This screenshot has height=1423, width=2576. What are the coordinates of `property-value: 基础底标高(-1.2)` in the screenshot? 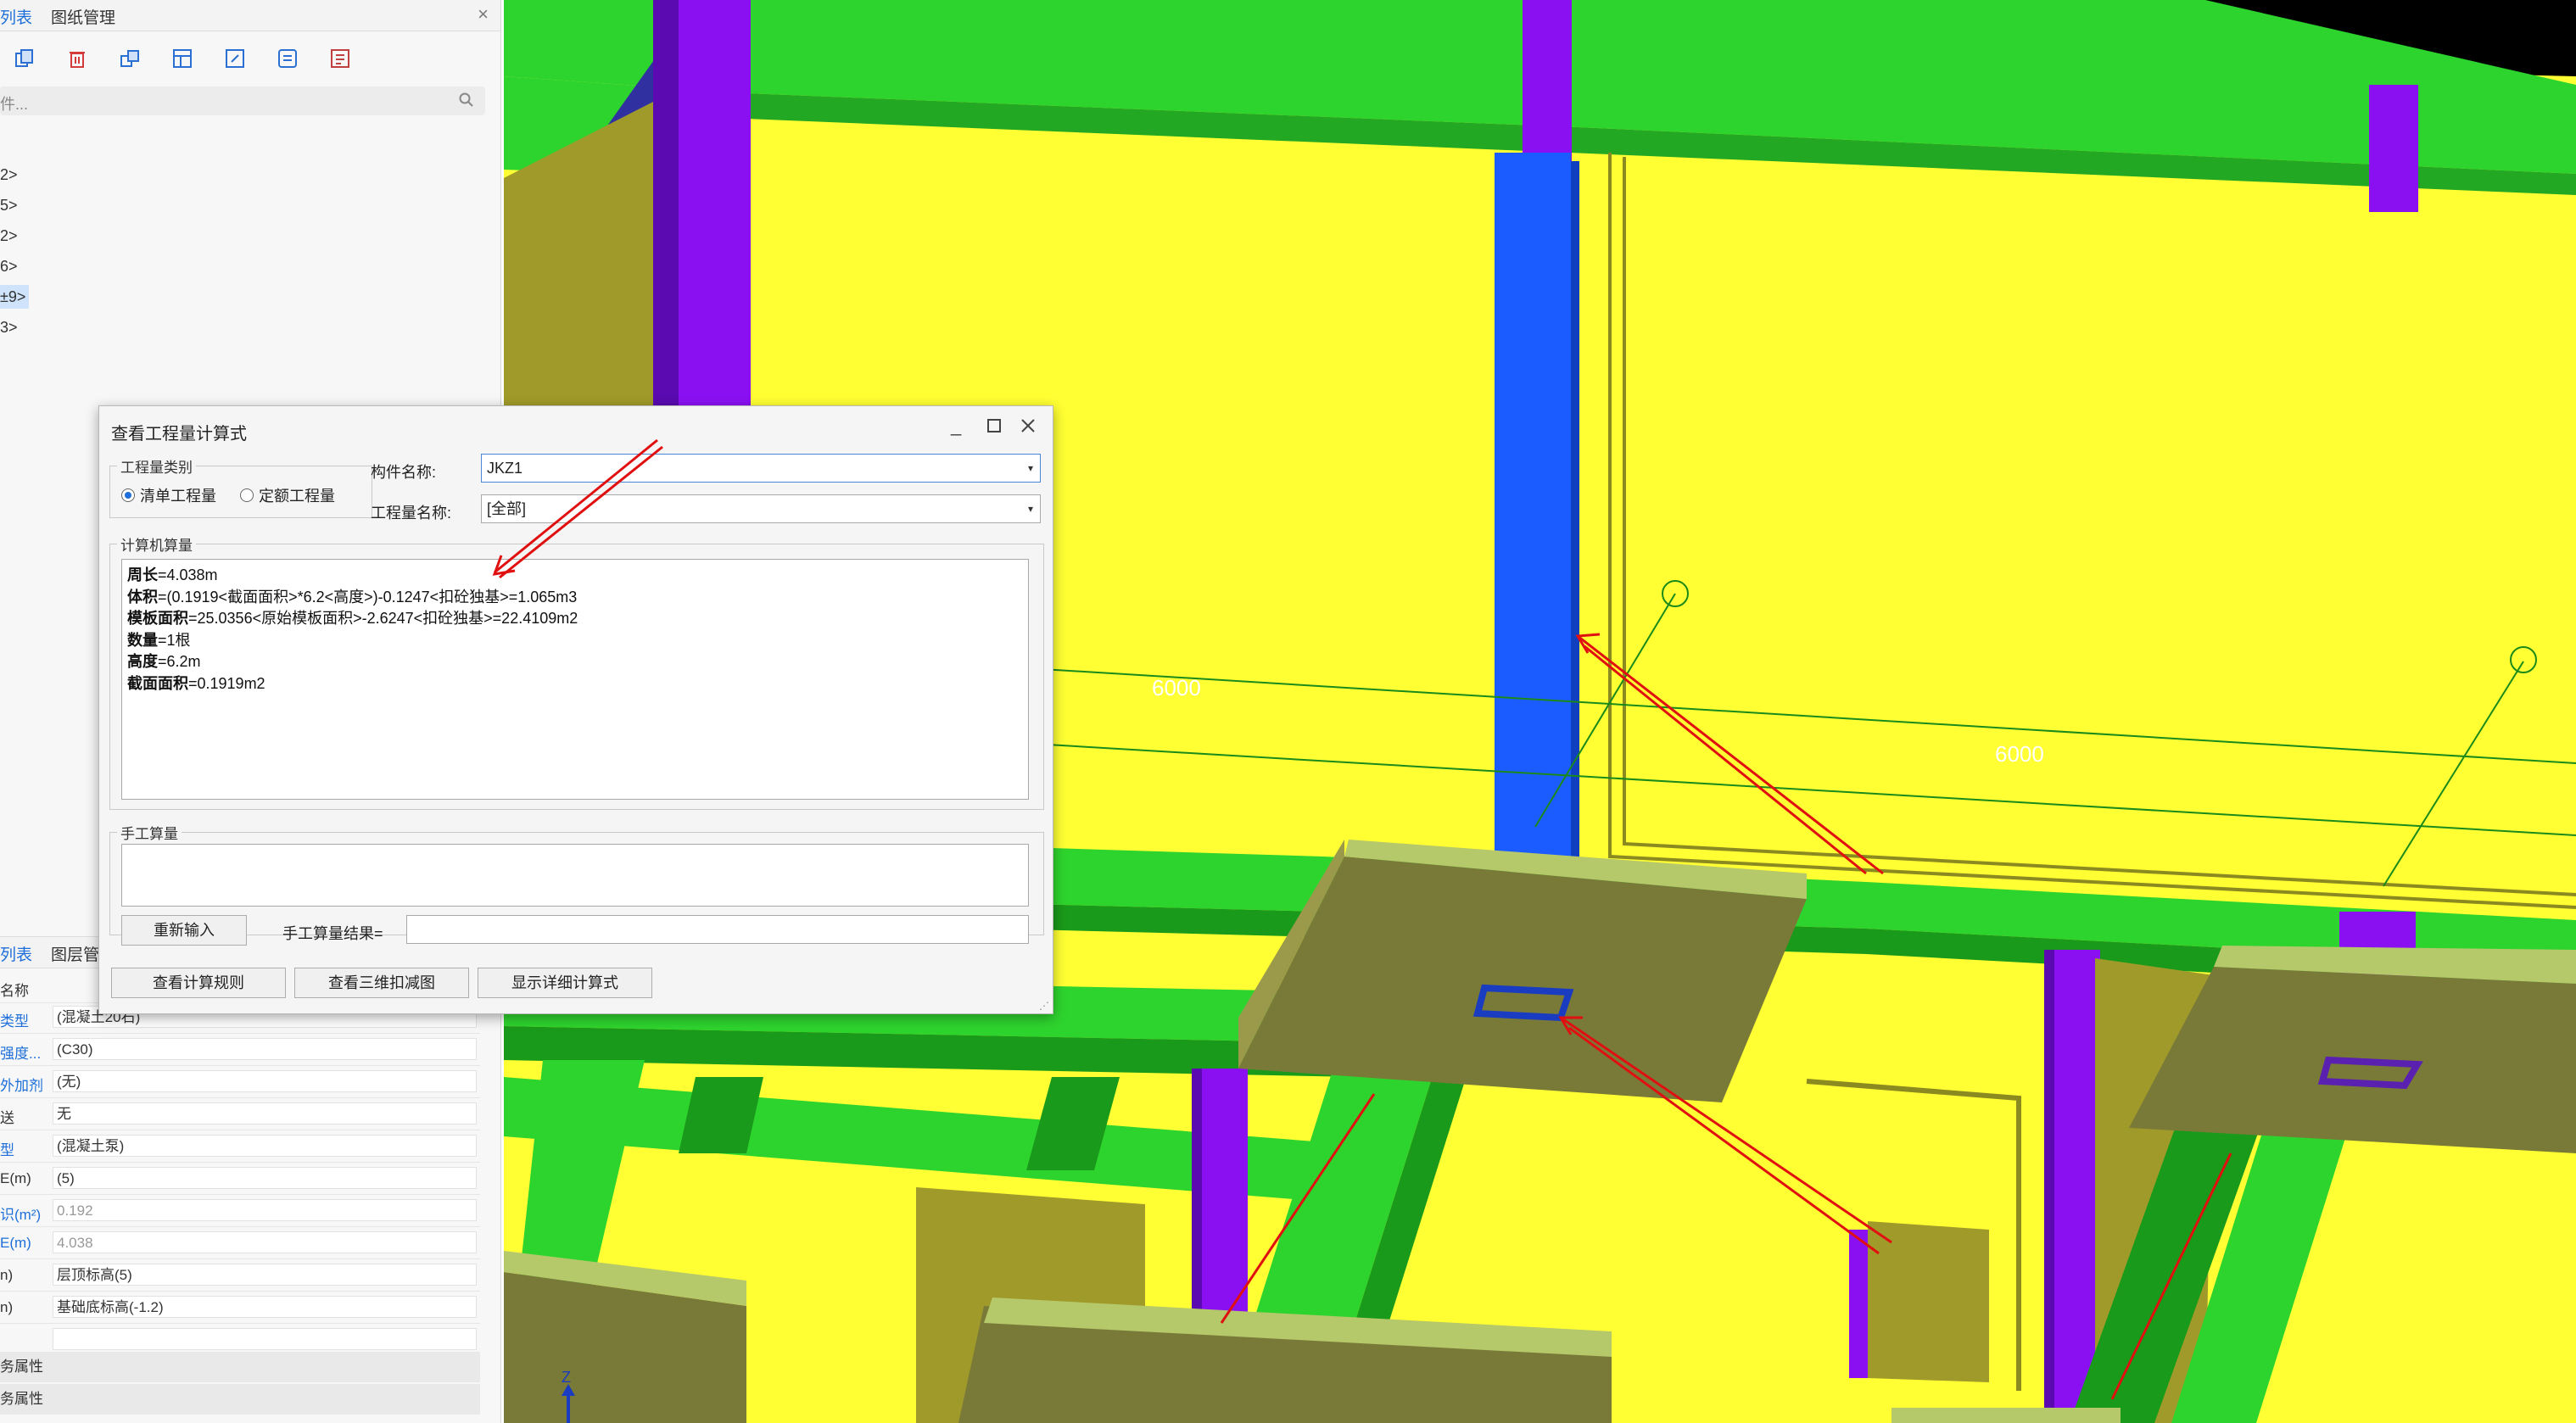 It's located at (265, 1307).